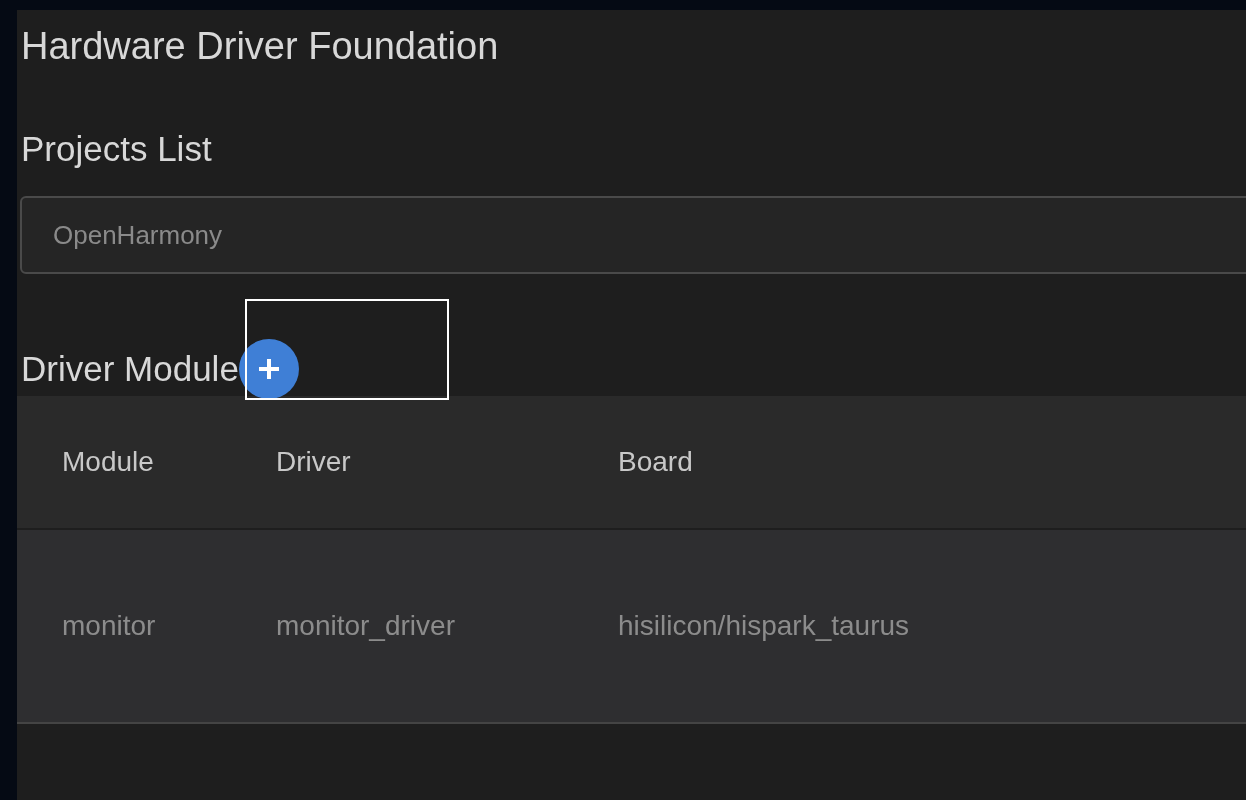  What do you see at coordinates (313, 462) in the screenshot?
I see `column-header: Driver` at bounding box center [313, 462].